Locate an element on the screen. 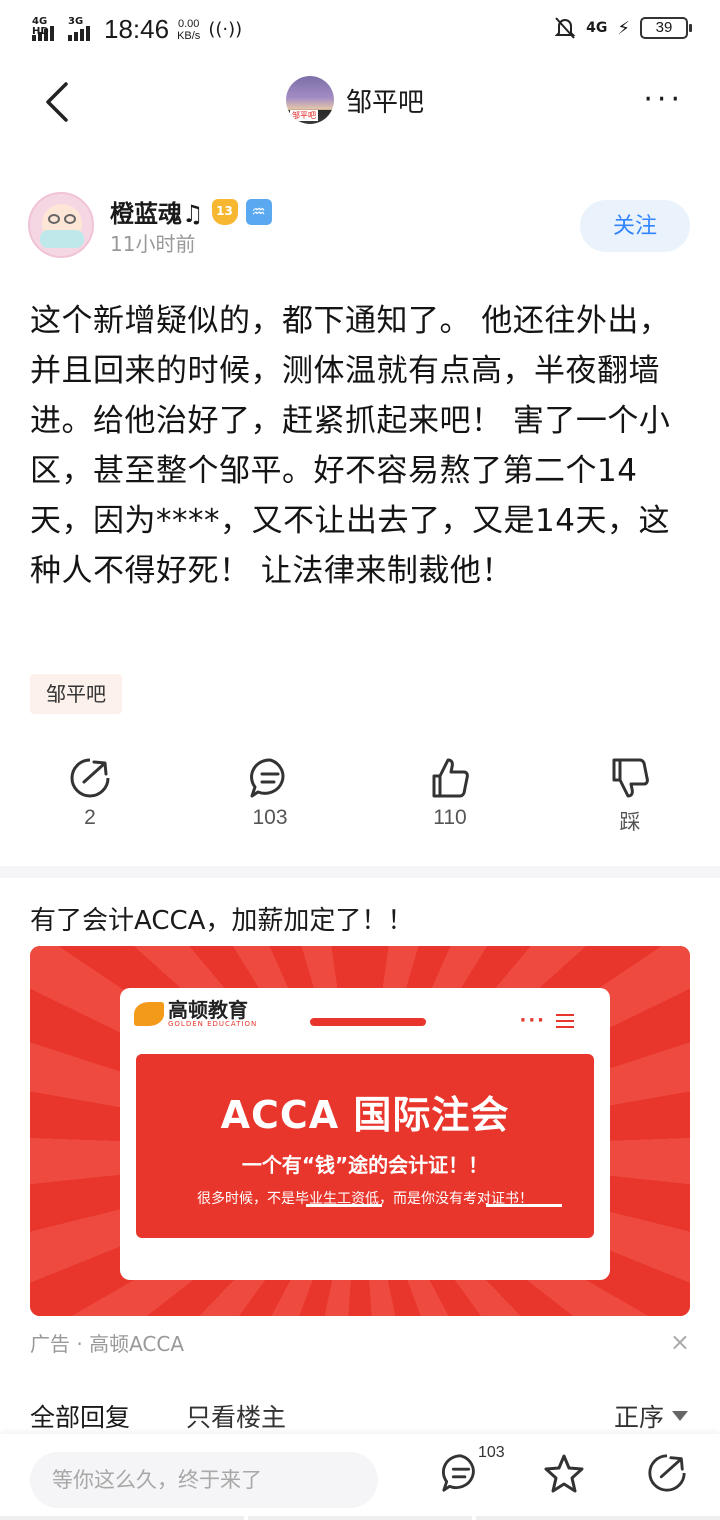  thumbs-up-icon is located at coordinates (450, 778).